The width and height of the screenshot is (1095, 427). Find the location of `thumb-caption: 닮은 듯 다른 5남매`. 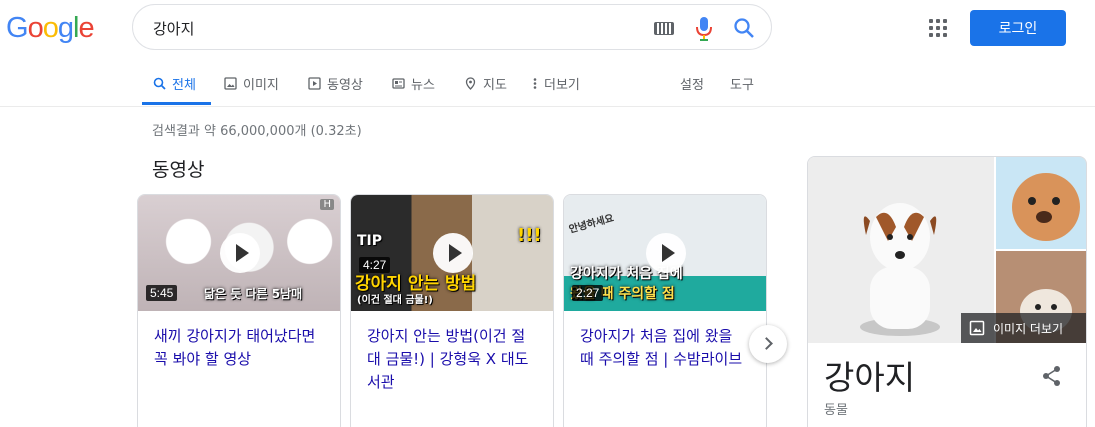

thumb-caption: 닮은 듯 다른 5남매 is located at coordinates (253, 294).